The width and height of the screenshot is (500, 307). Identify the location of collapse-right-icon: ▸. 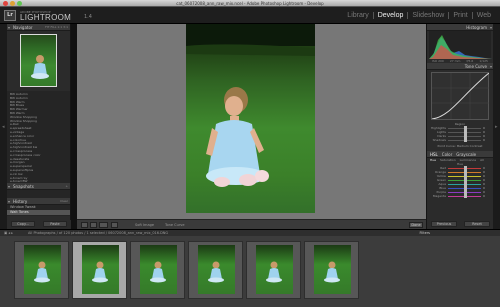
(496, 127).